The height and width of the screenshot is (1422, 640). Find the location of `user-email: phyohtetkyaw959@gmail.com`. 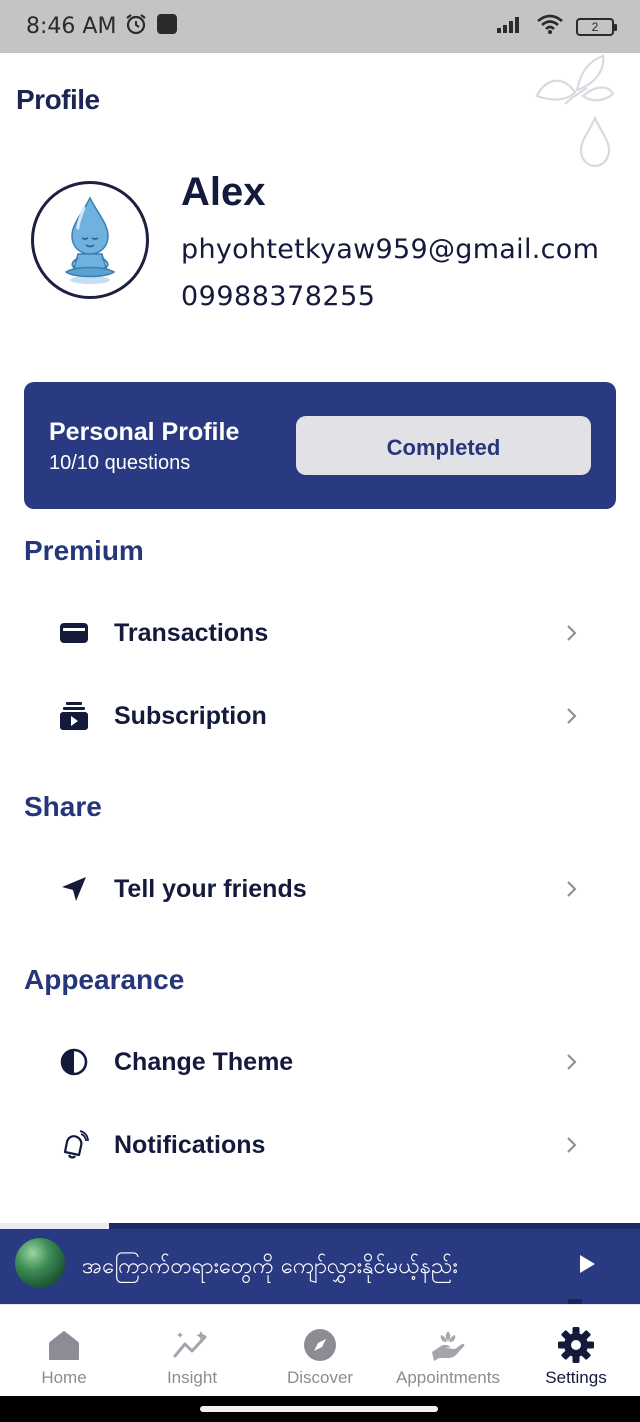

user-email: phyohtetkyaw959@gmail.com is located at coordinates (390, 249).